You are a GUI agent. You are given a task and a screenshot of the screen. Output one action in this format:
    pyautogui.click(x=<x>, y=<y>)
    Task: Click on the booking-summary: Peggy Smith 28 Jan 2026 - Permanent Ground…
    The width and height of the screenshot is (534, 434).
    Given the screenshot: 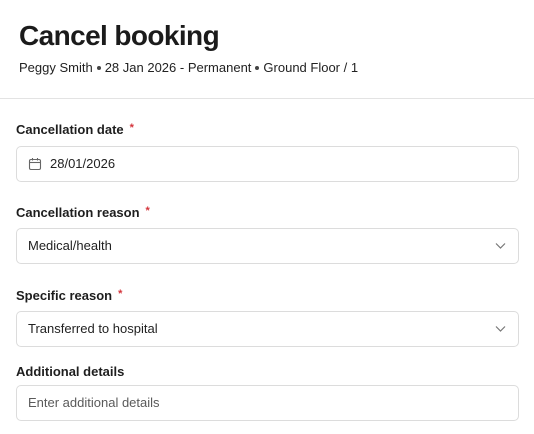 What is the action you would take?
    pyautogui.click(x=188, y=68)
    